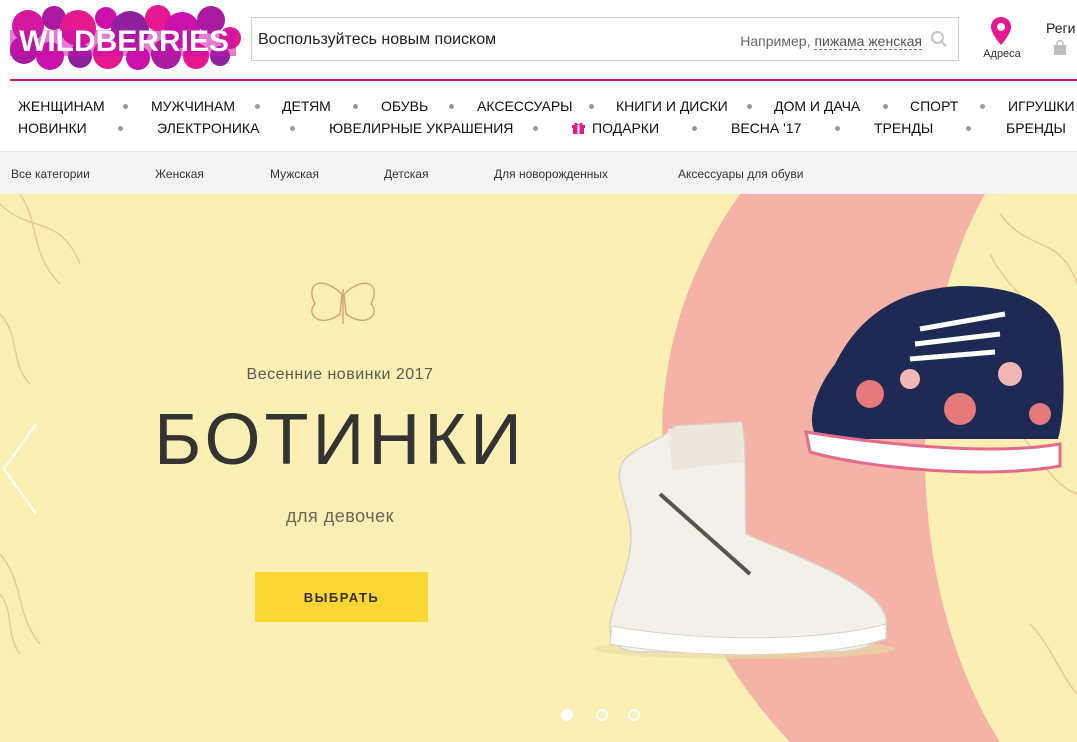 This screenshot has height=742, width=1077. I want to click on menu-item-kids: ДЕТЯМ, so click(306, 106).